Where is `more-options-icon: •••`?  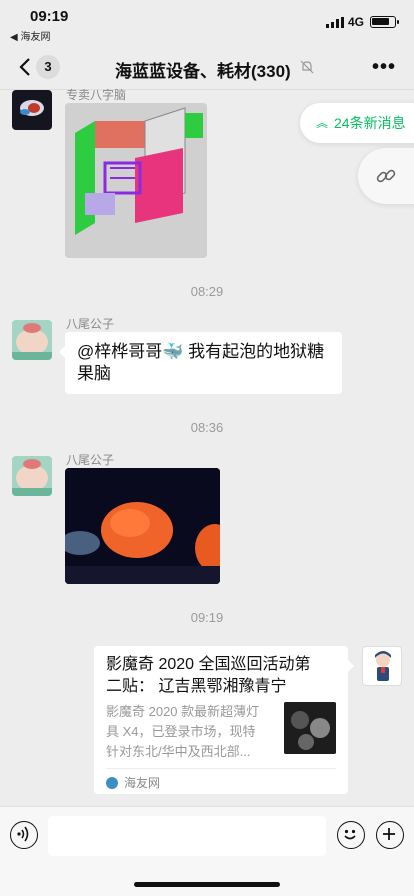
more-options-icon: ••• is located at coordinates (384, 67).